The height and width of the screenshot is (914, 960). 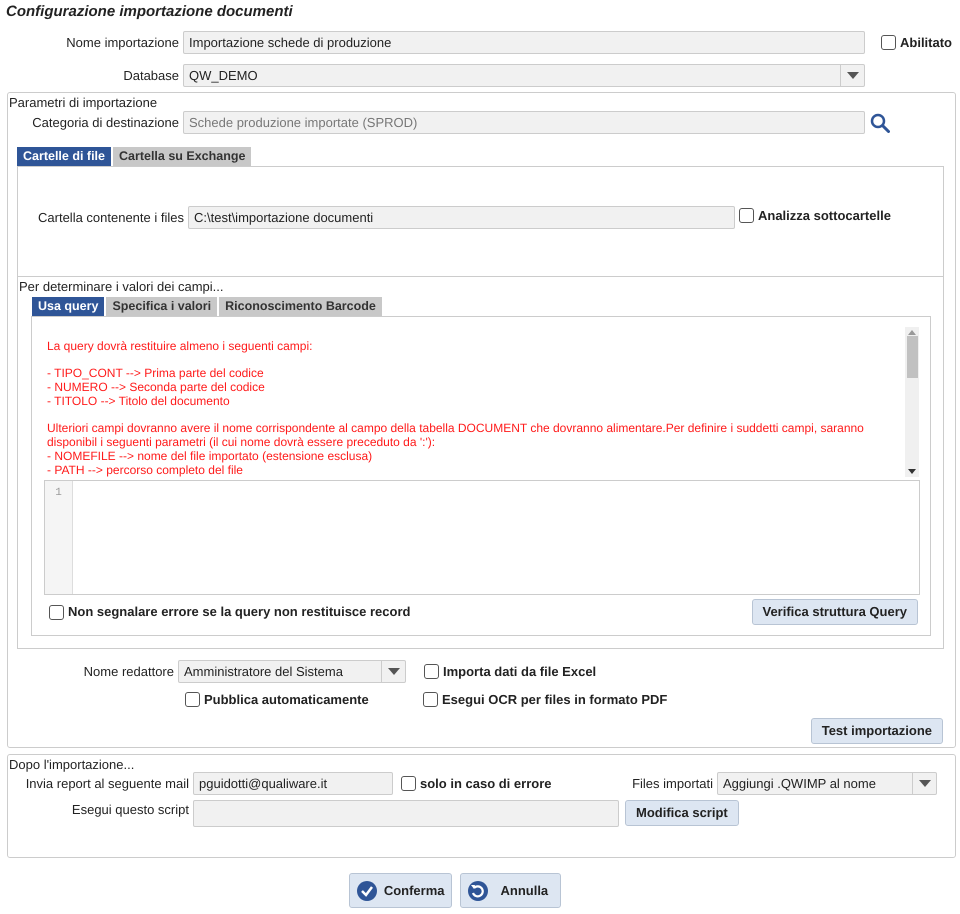 What do you see at coordinates (406, 813) in the screenshot?
I see `script-field` at bounding box center [406, 813].